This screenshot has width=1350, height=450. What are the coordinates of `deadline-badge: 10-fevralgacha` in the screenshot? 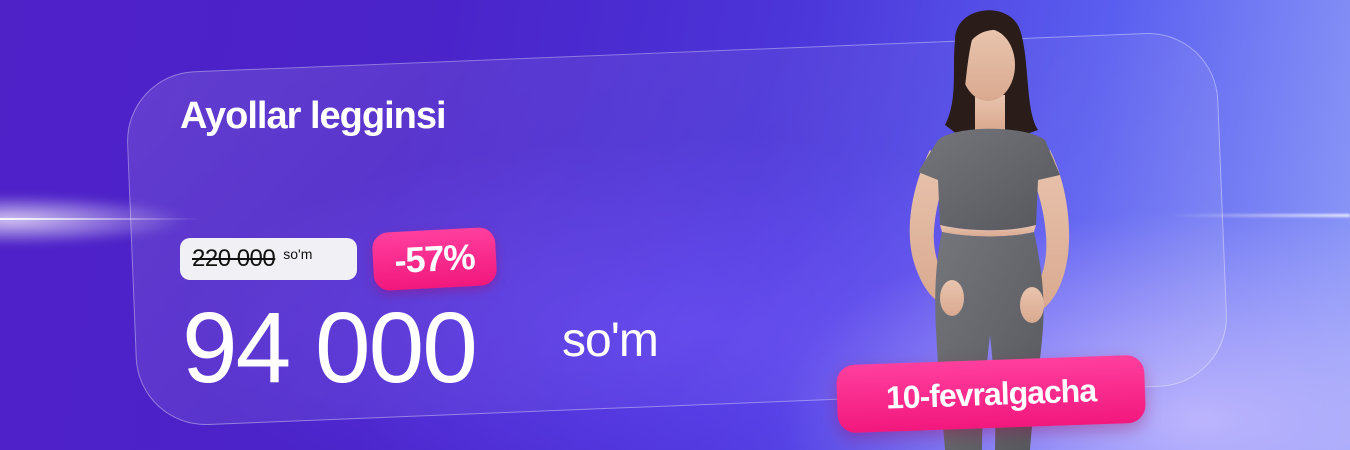 It's located at (991, 394).